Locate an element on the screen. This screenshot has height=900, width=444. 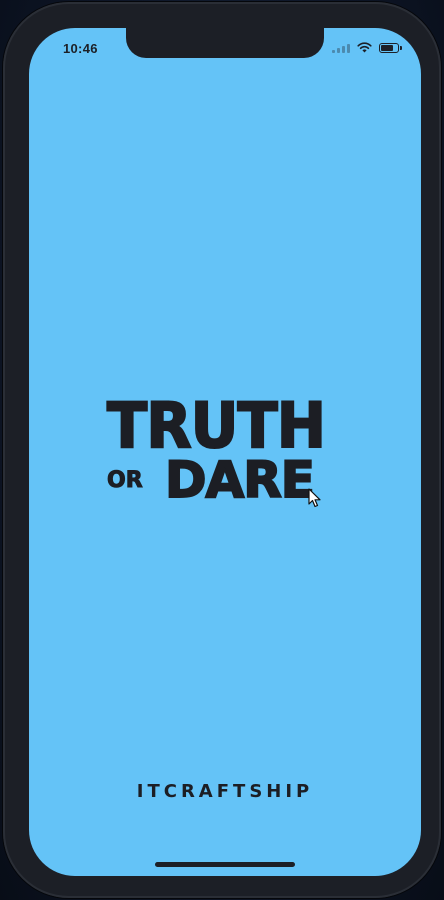
cellular-signal-icon is located at coordinates (341, 48).